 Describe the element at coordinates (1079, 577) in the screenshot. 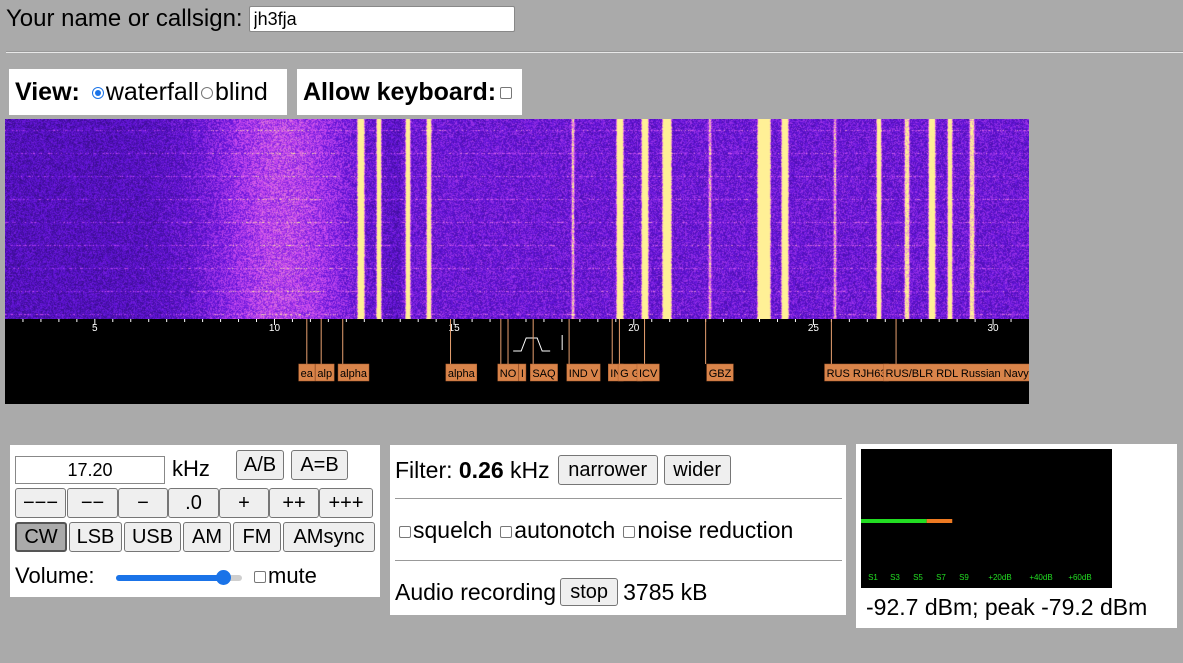

I see `smeter-scale-label: +60dB` at that location.